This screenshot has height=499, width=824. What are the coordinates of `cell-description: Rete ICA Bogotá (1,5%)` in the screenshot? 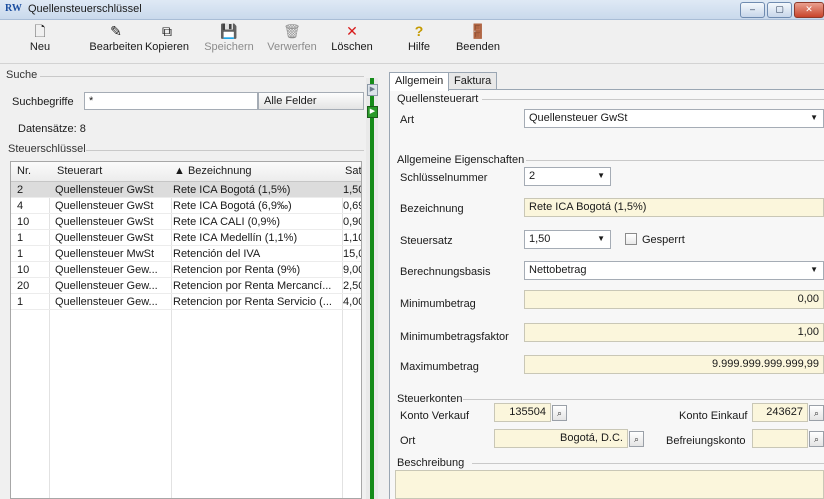 It's located at (232, 190).